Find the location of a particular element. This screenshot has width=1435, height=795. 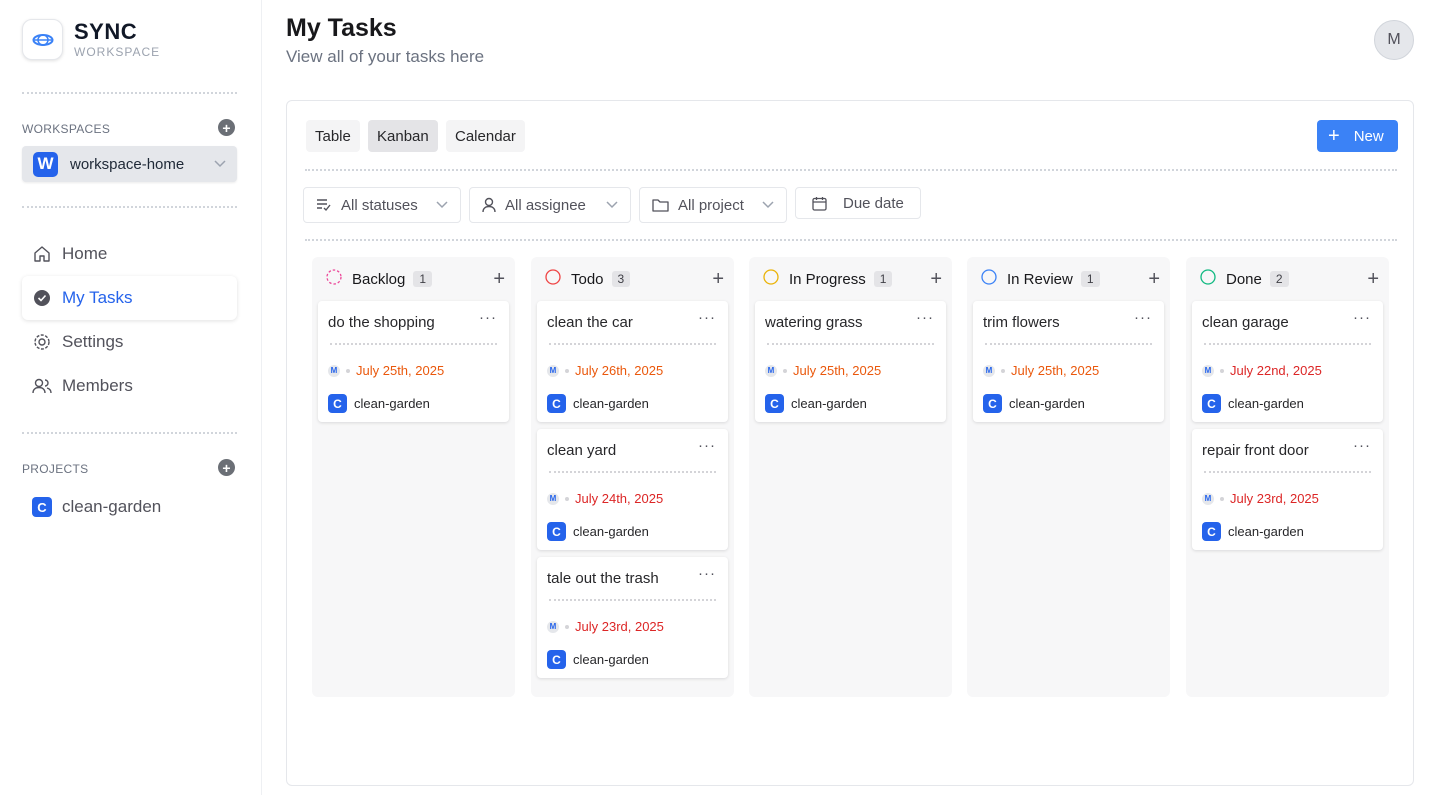

project-filter: All project is located at coordinates (713, 205).